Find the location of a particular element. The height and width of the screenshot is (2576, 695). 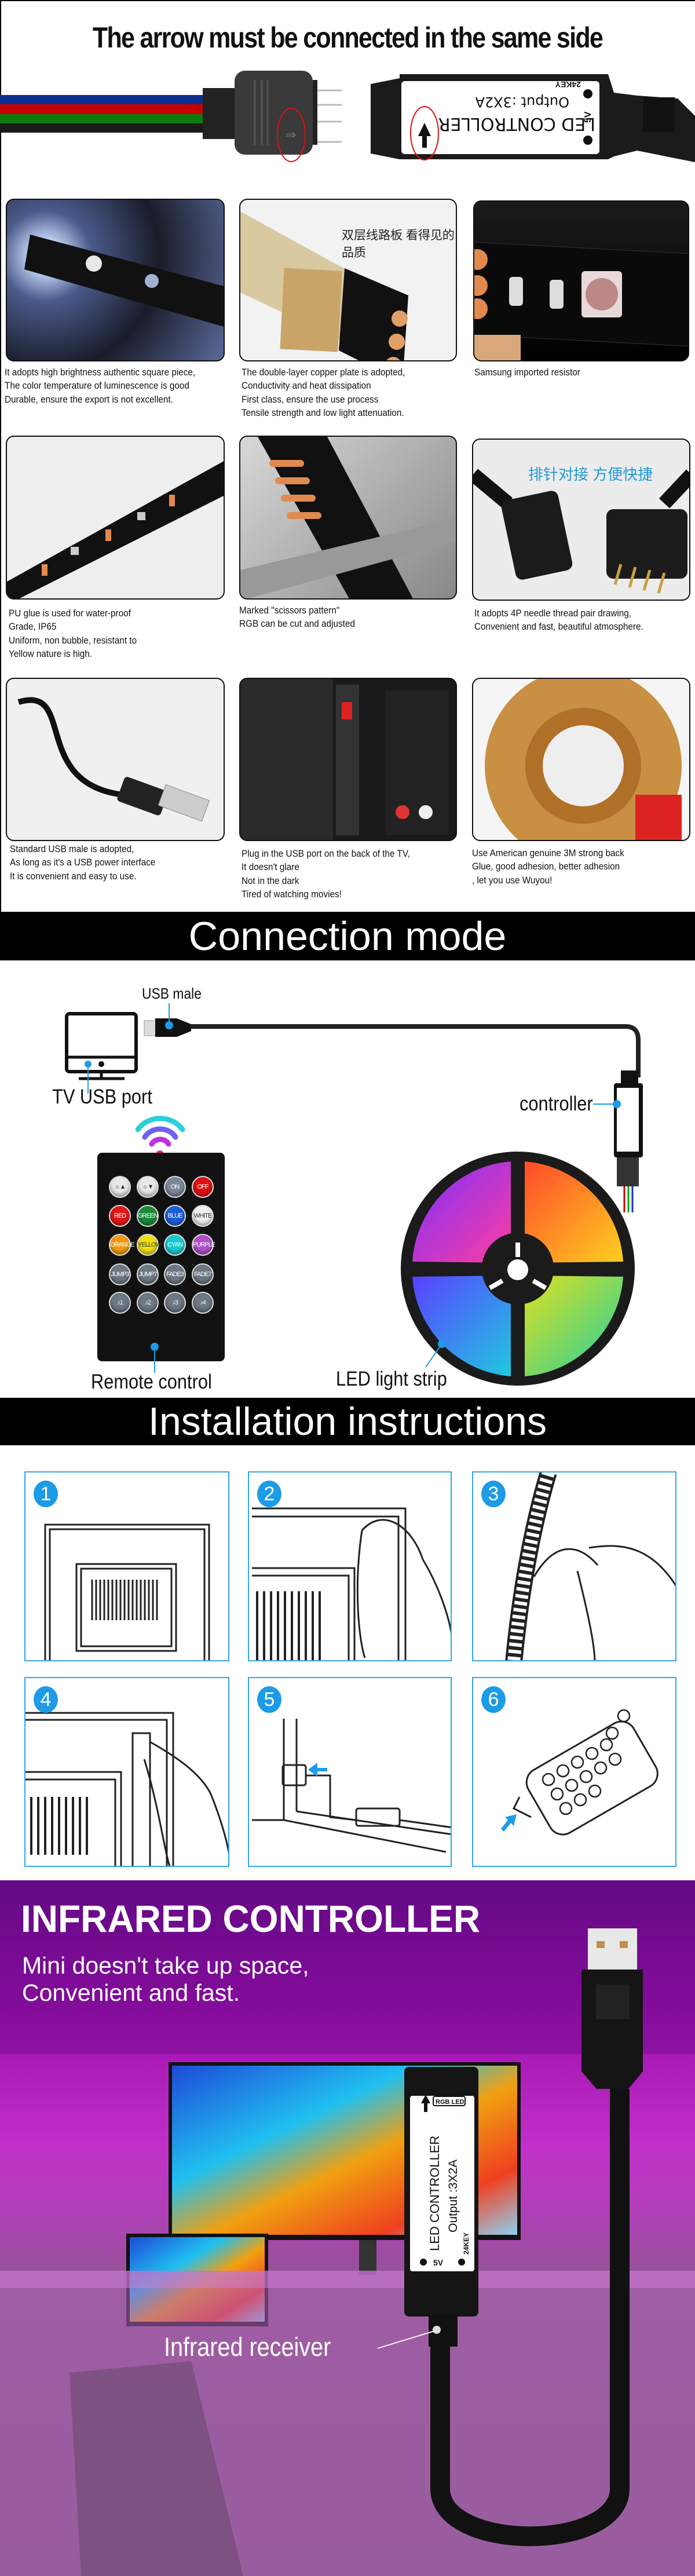

remote-button: ♪1 is located at coordinates (120, 1303).